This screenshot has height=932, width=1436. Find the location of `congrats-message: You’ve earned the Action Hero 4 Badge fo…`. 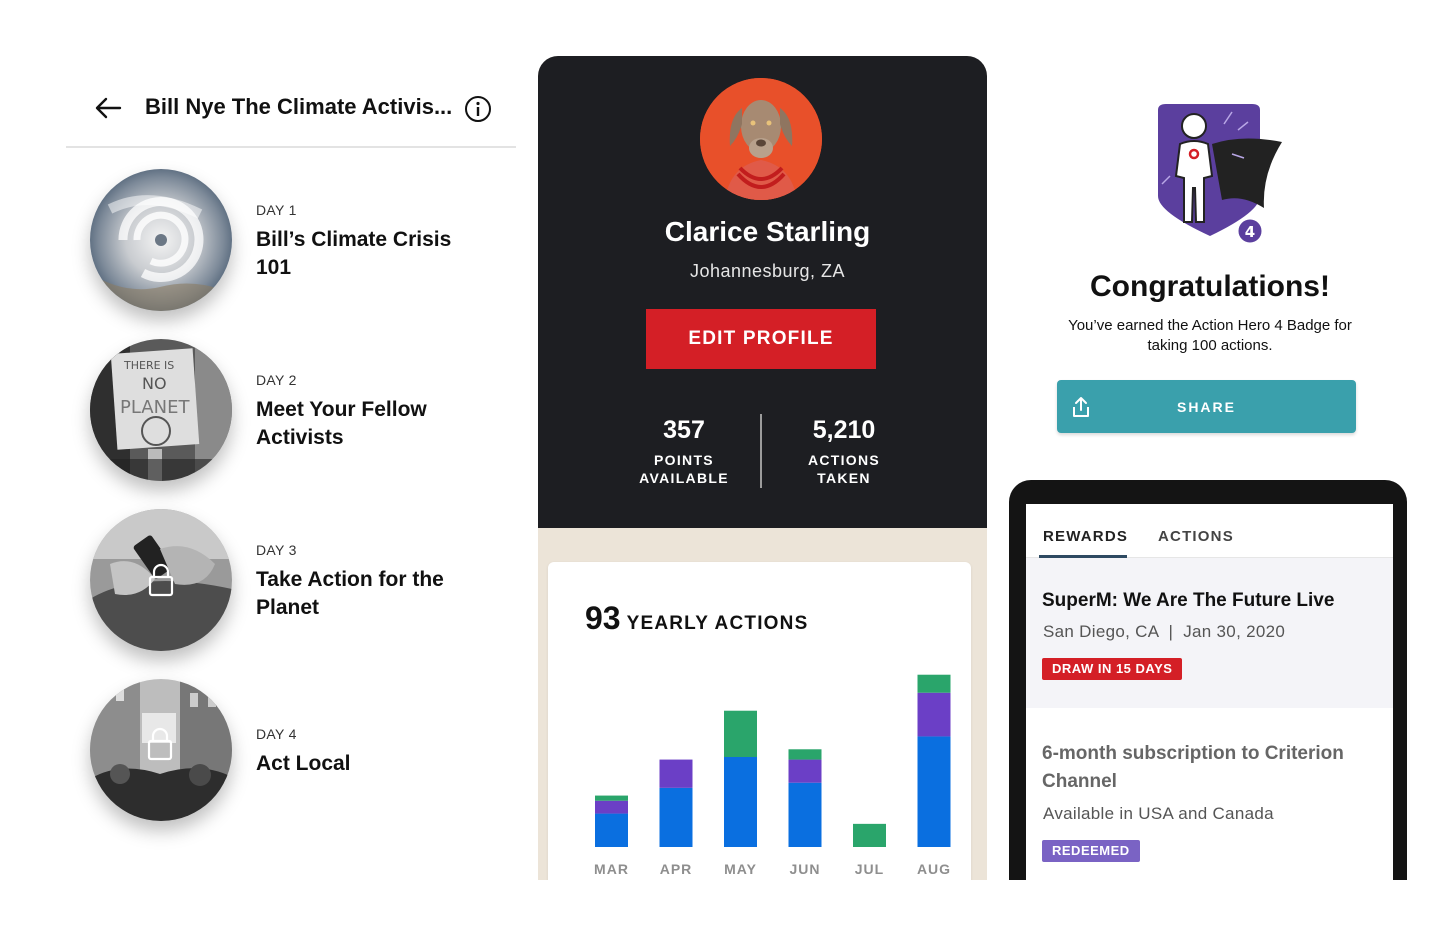

congrats-message: You’ve earned the Action Hero 4 Badge fo… is located at coordinates (1210, 335).